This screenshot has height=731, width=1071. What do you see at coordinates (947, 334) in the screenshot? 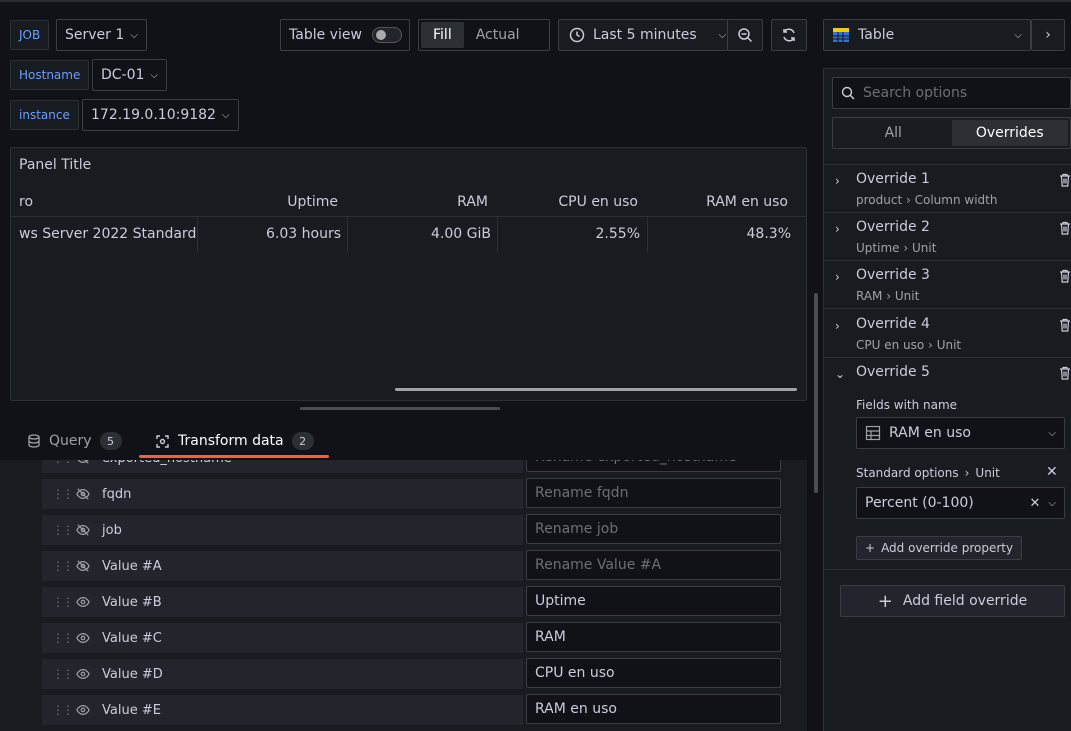
I see `override-item: › Override 4 CPU en uso › Unit` at bounding box center [947, 334].